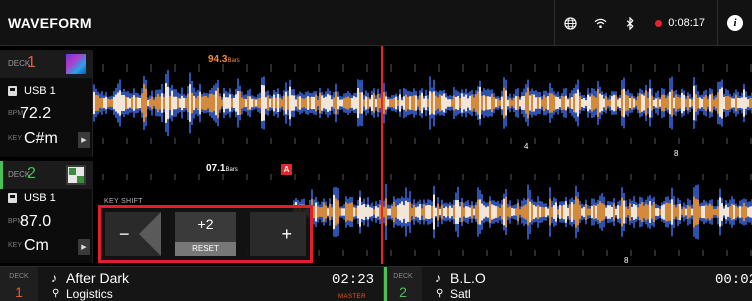 The image size is (752, 301). I want to click on bluetooth-icon, so click(630, 23).